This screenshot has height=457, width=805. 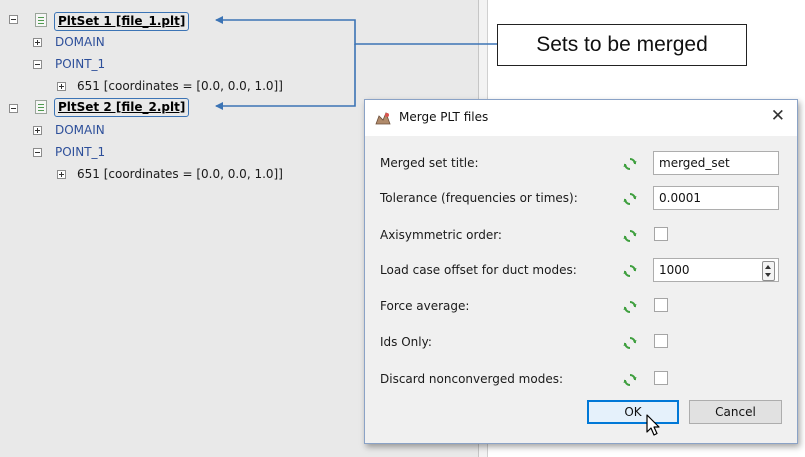 What do you see at coordinates (383, 118) in the screenshot?
I see `merge-app-icon` at bounding box center [383, 118].